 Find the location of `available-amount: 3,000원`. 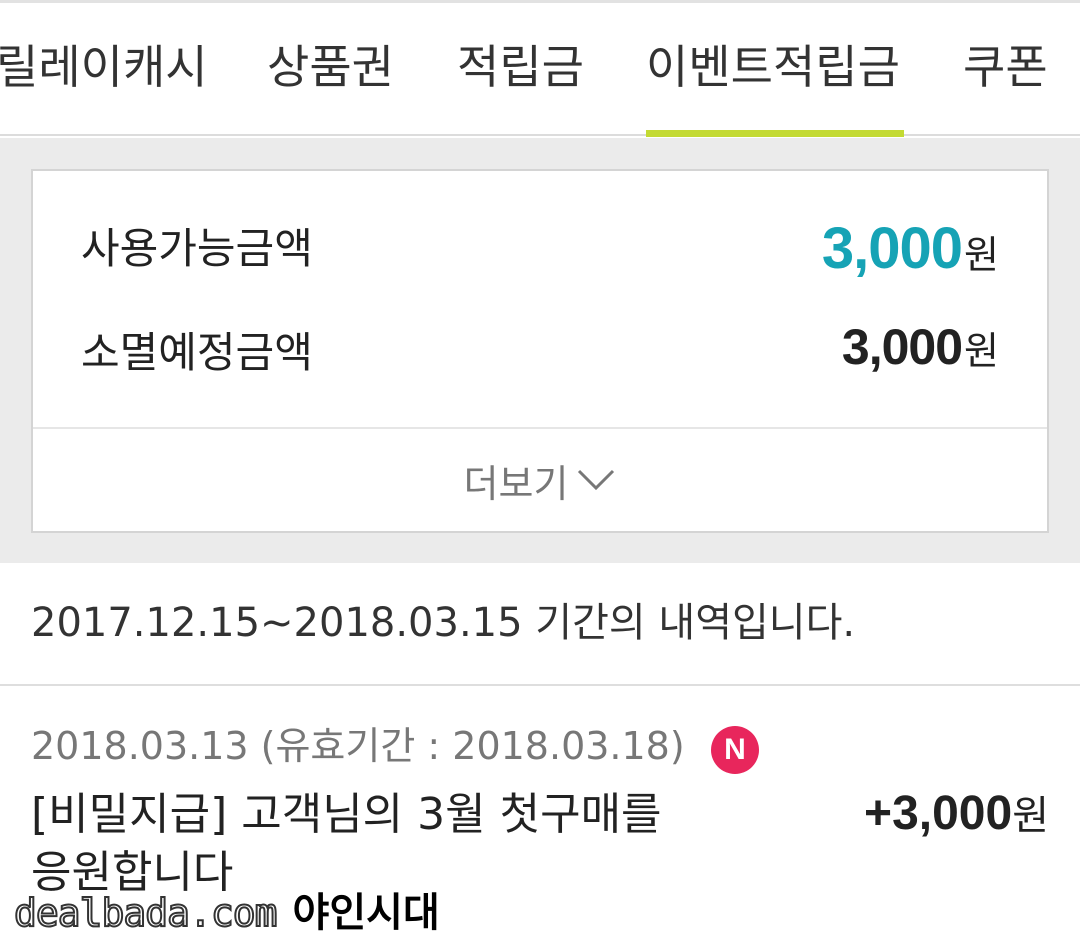

available-amount: 3,000원 is located at coordinates (910, 256).